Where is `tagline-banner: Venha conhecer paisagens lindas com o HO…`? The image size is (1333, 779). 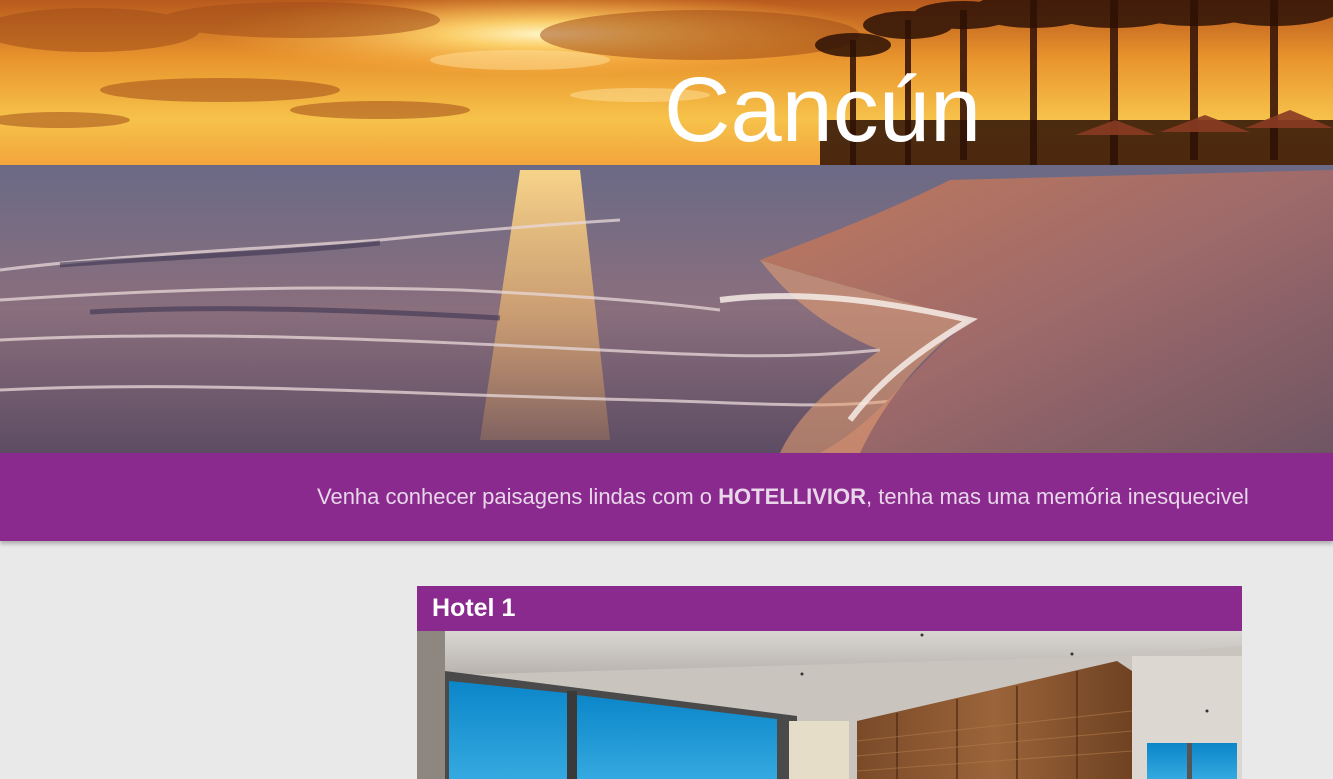
tagline-banner: Venha conhecer paisagens lindas com o HO… is located at coordinates (666, 497).